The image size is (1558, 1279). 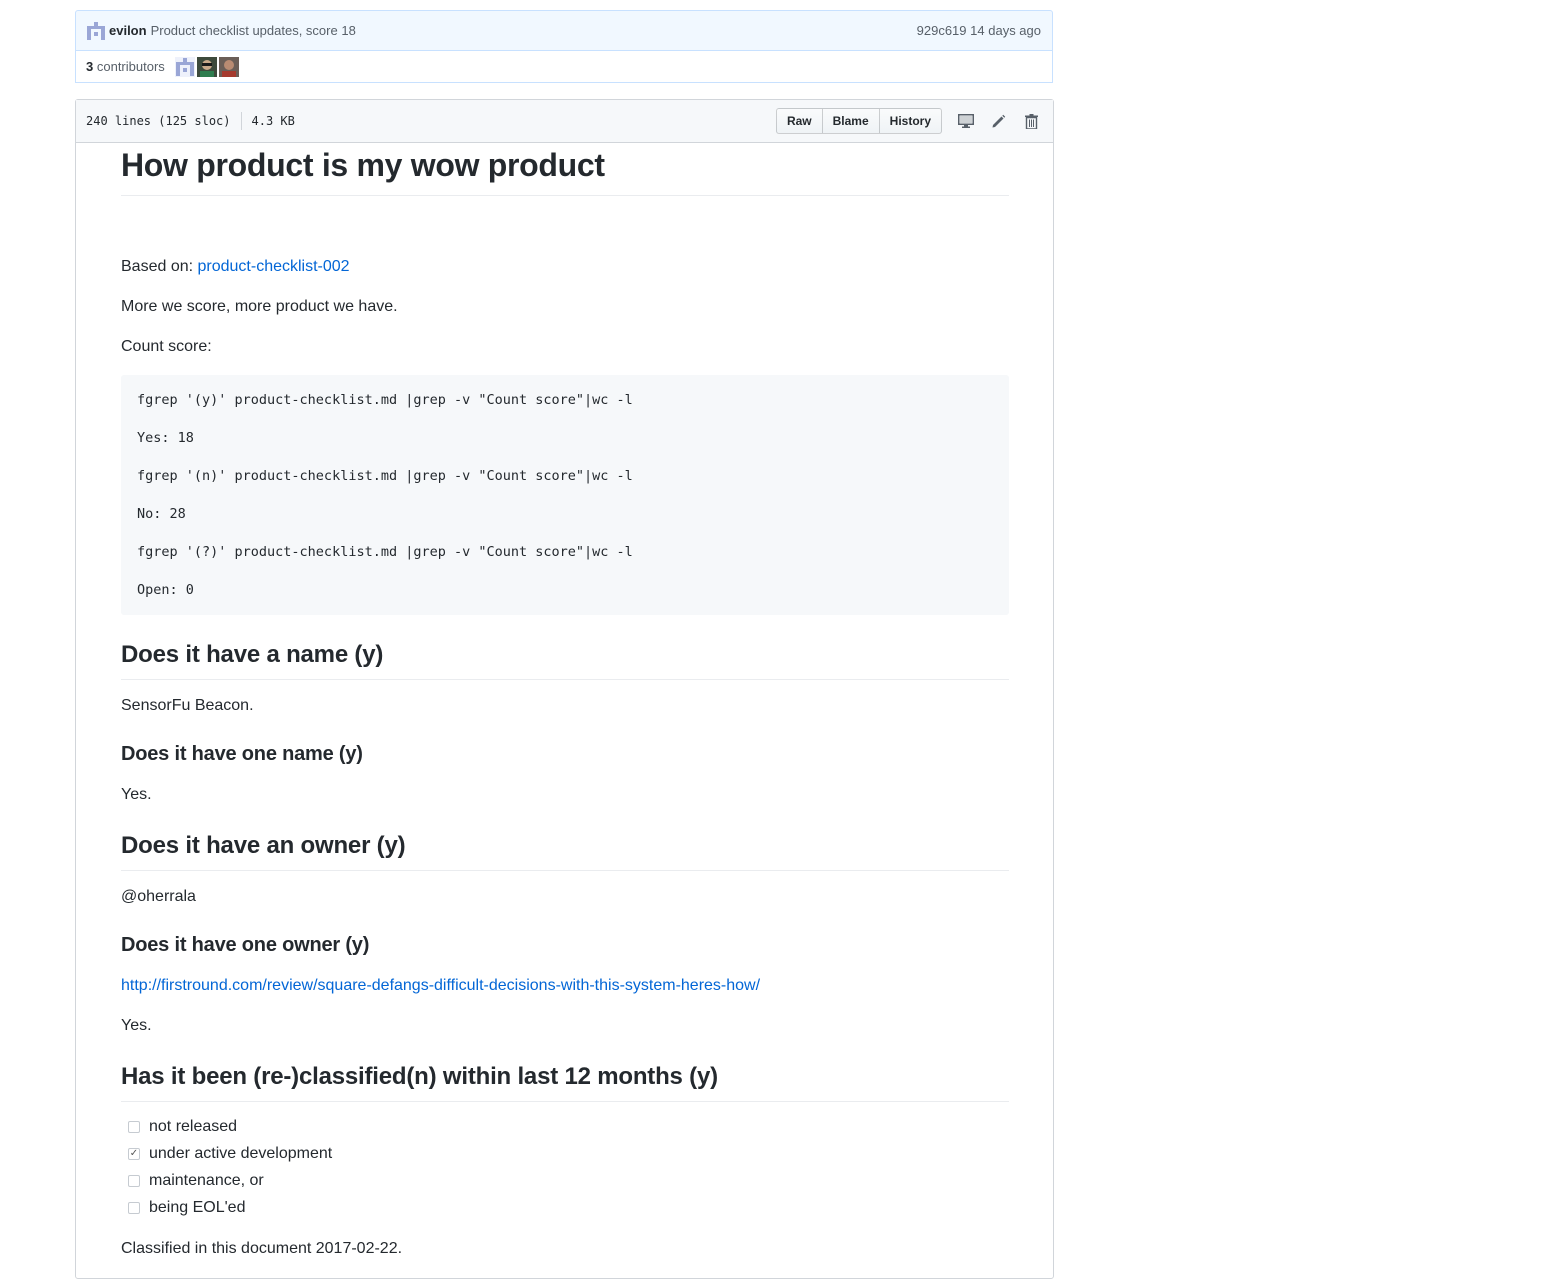 What do you see at coordinates (165, 590) in the screenshot?
I see `code-line: Open: 0` at bounding box center [165, 590].